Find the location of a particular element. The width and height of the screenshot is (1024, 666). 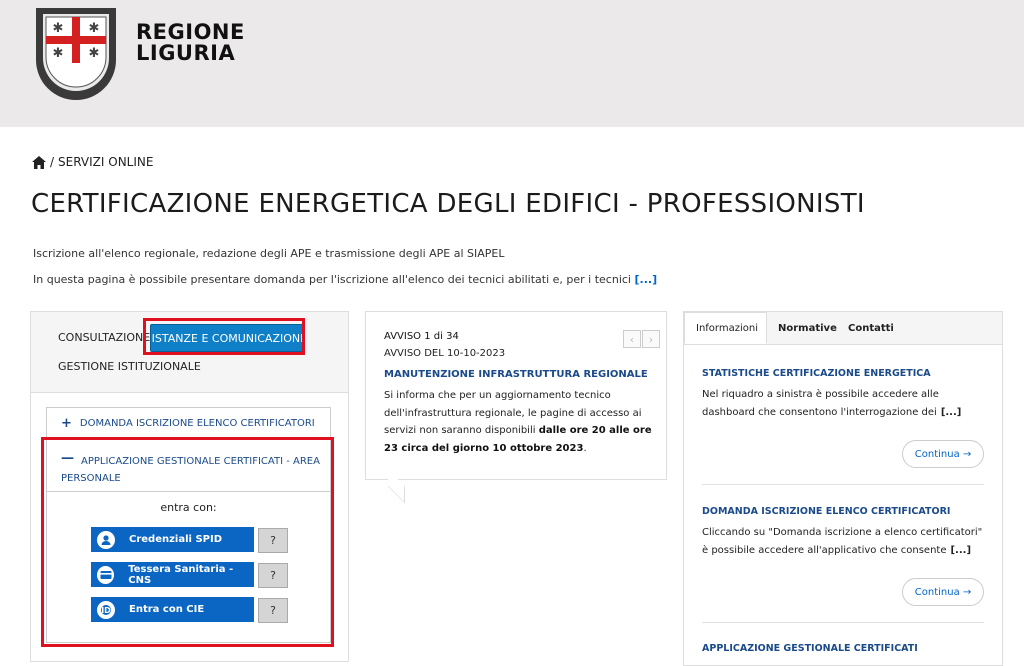

avviso-counter: AVVISO 1 di 34 is located at coordinates (421, 336).